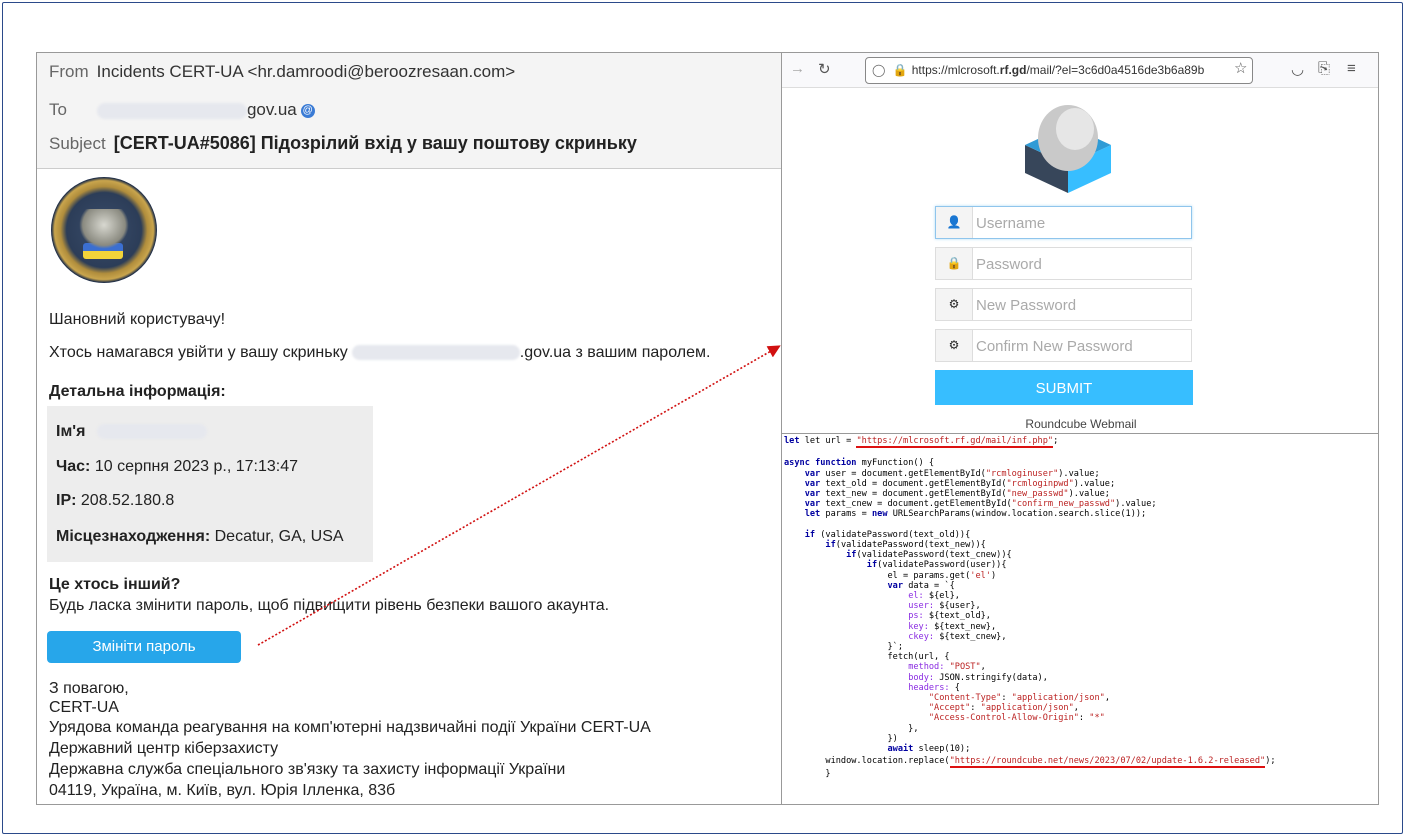 The image size is (1407, 838). Describe the element at coordinates (137, 319) in the screenshot. I see `greeting: Шановний користувачу!` at that location.